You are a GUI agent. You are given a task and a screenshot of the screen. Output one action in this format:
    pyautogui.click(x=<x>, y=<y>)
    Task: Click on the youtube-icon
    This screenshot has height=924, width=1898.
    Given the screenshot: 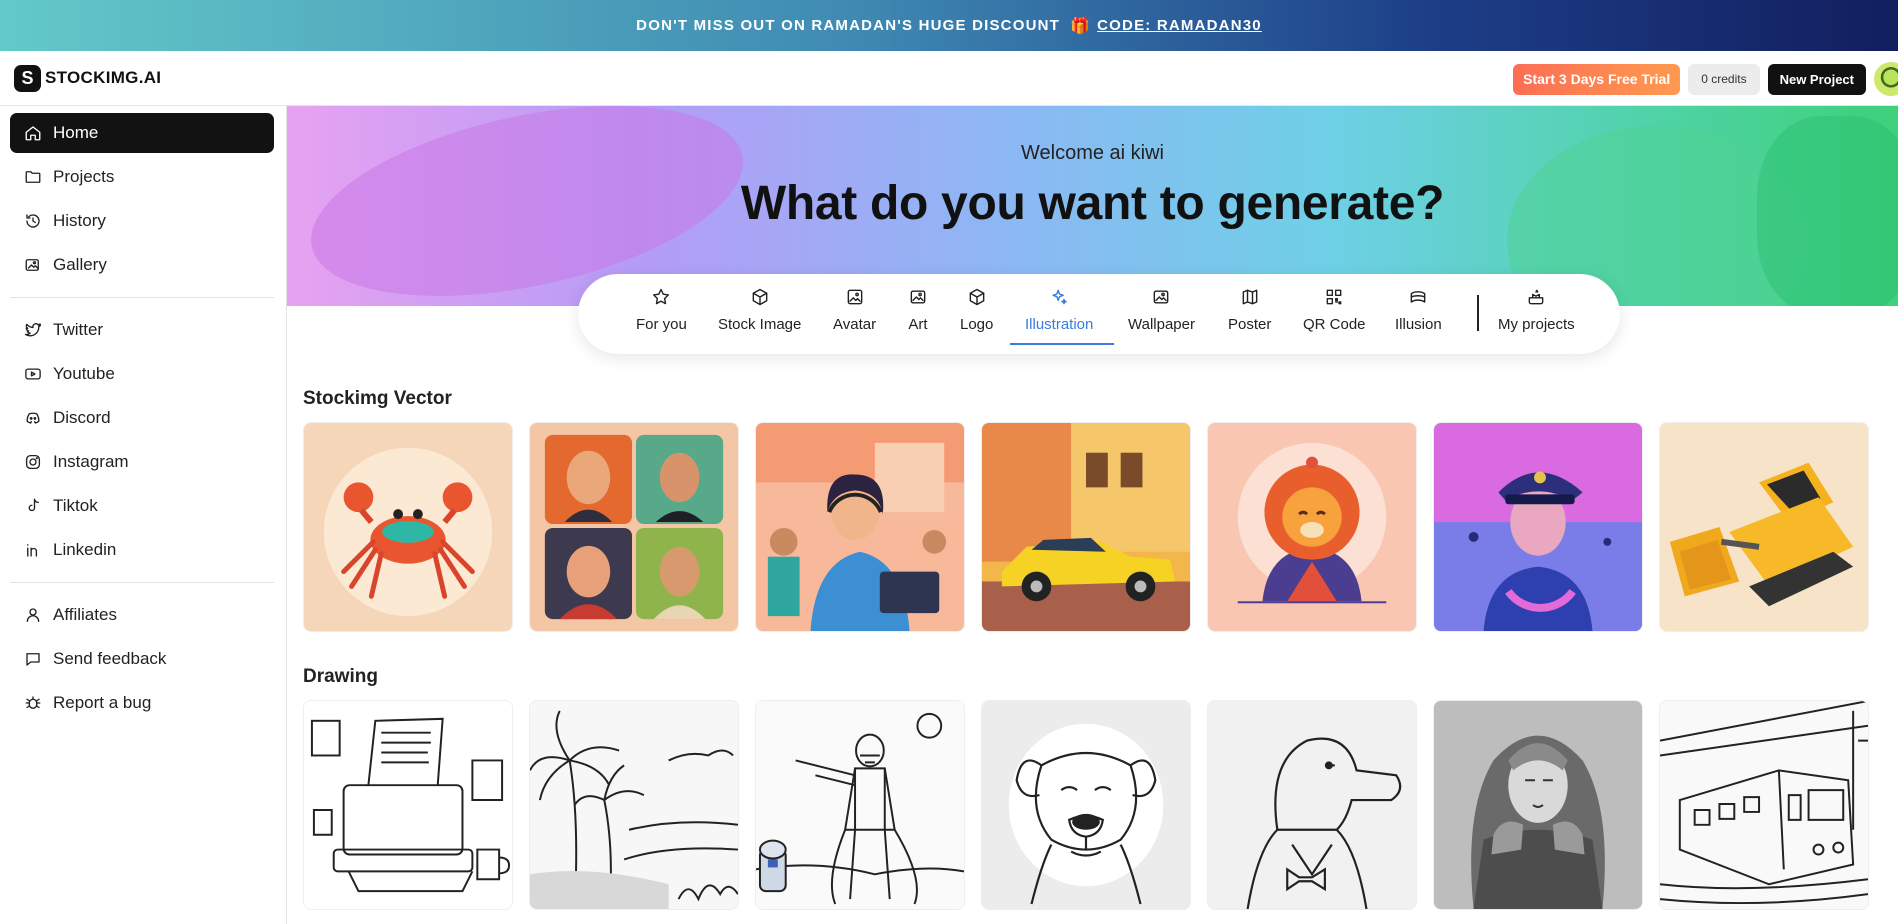 What is the action you would take?
    pyautogui.click(x=33, y=374)
    